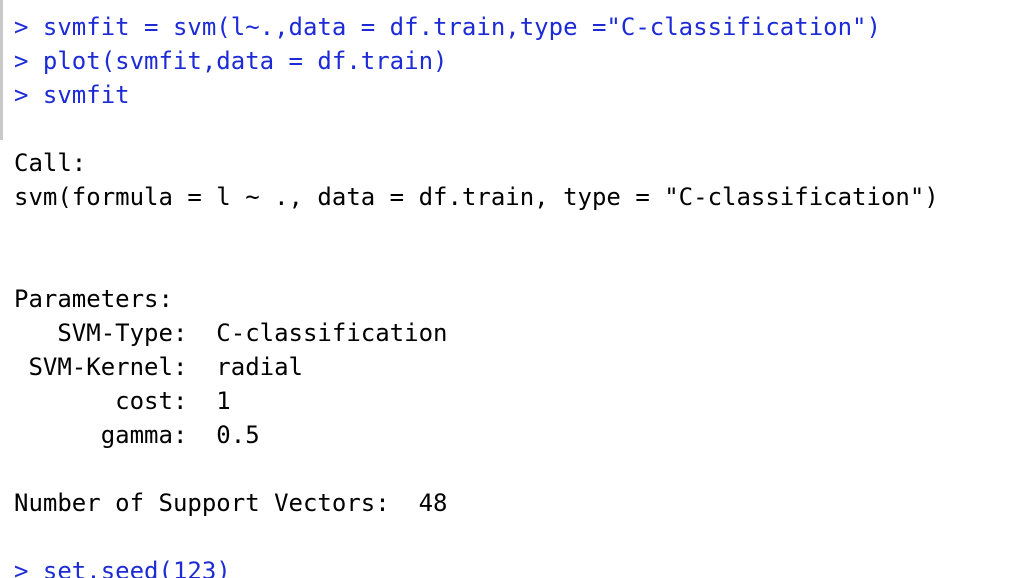  Describe the element at coordinates (93, 299) in the screenshot. I see `parameters-header: Parameters:` at that location.